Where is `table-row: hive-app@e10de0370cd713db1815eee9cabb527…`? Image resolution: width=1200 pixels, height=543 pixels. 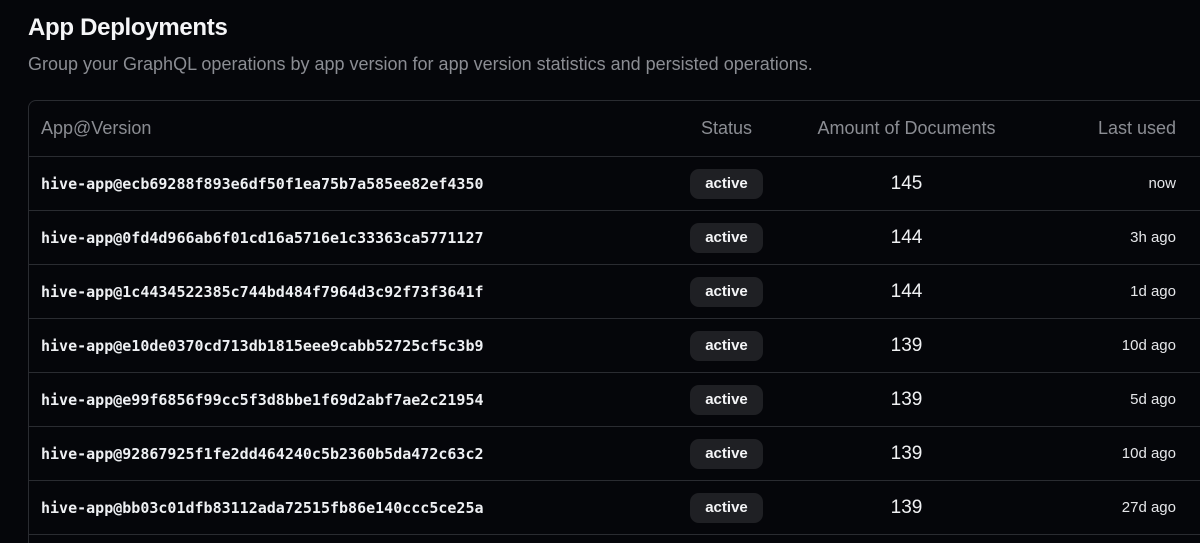 table-row: hive-app@e10de0370cd713db1815eee9cabb527… is located at coordinates (614, 345).